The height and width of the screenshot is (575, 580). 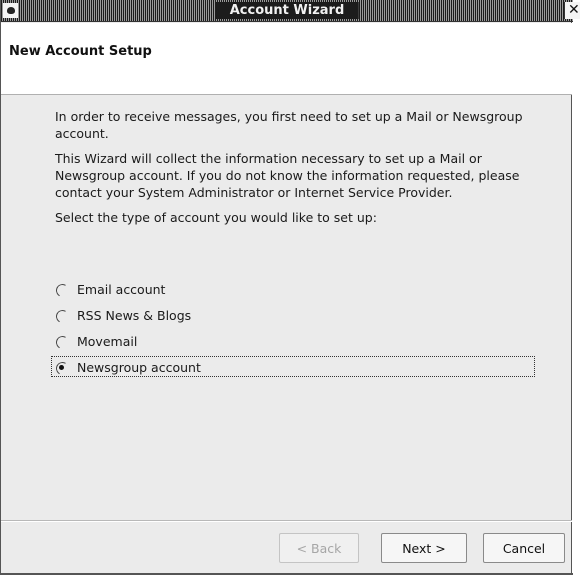 I want to click on radio-rss-news-blogs: RSS News & Blogs, so click(x=129, y=315).